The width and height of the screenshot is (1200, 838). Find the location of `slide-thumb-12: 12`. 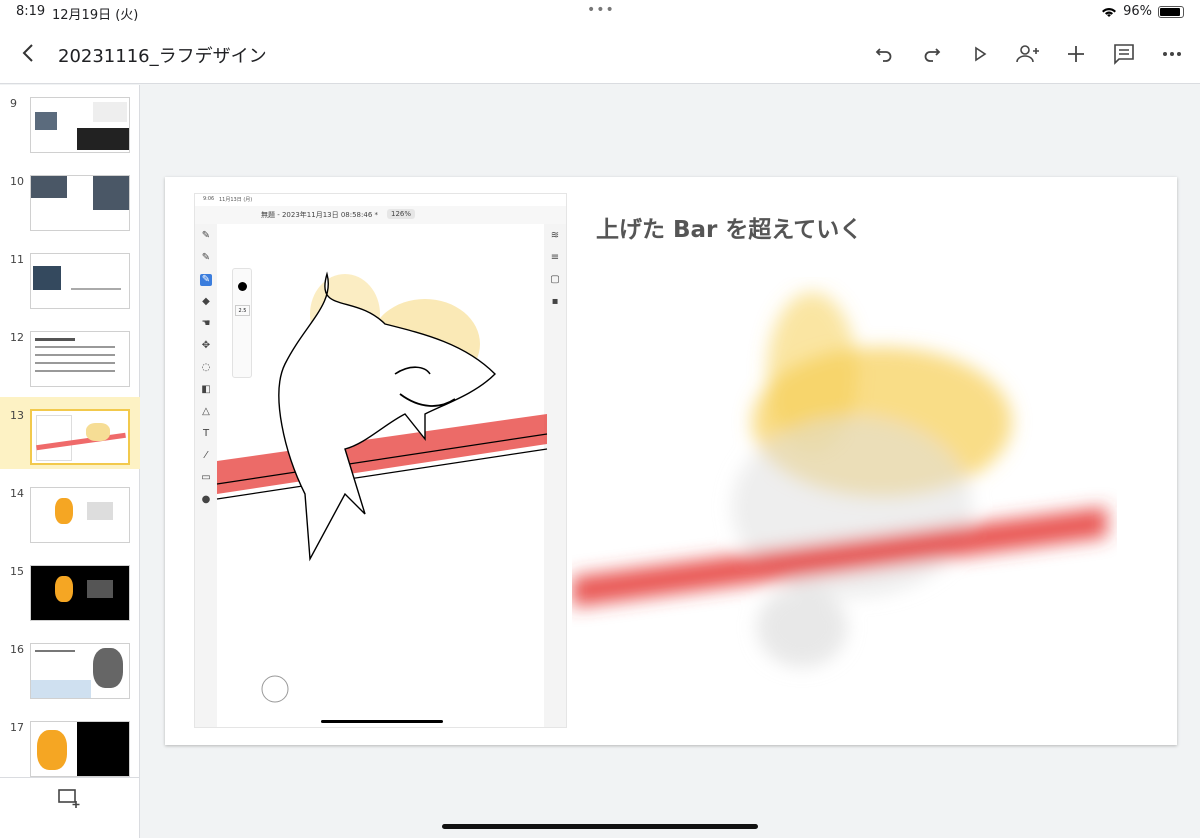

slide-thumb-12: 12 is located at coordinates (70, 355).